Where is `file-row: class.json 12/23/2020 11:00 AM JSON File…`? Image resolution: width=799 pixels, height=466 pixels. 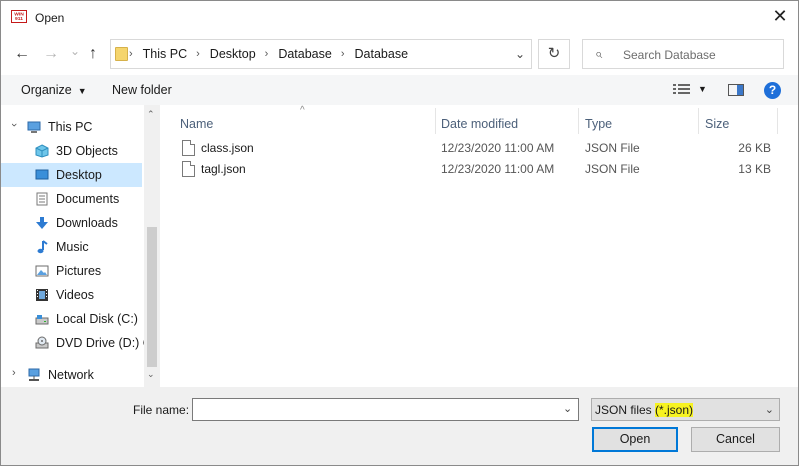
file-row: class.json 12/23/2020 11:00 AM JSON File… is located at coordinates (470, 148).